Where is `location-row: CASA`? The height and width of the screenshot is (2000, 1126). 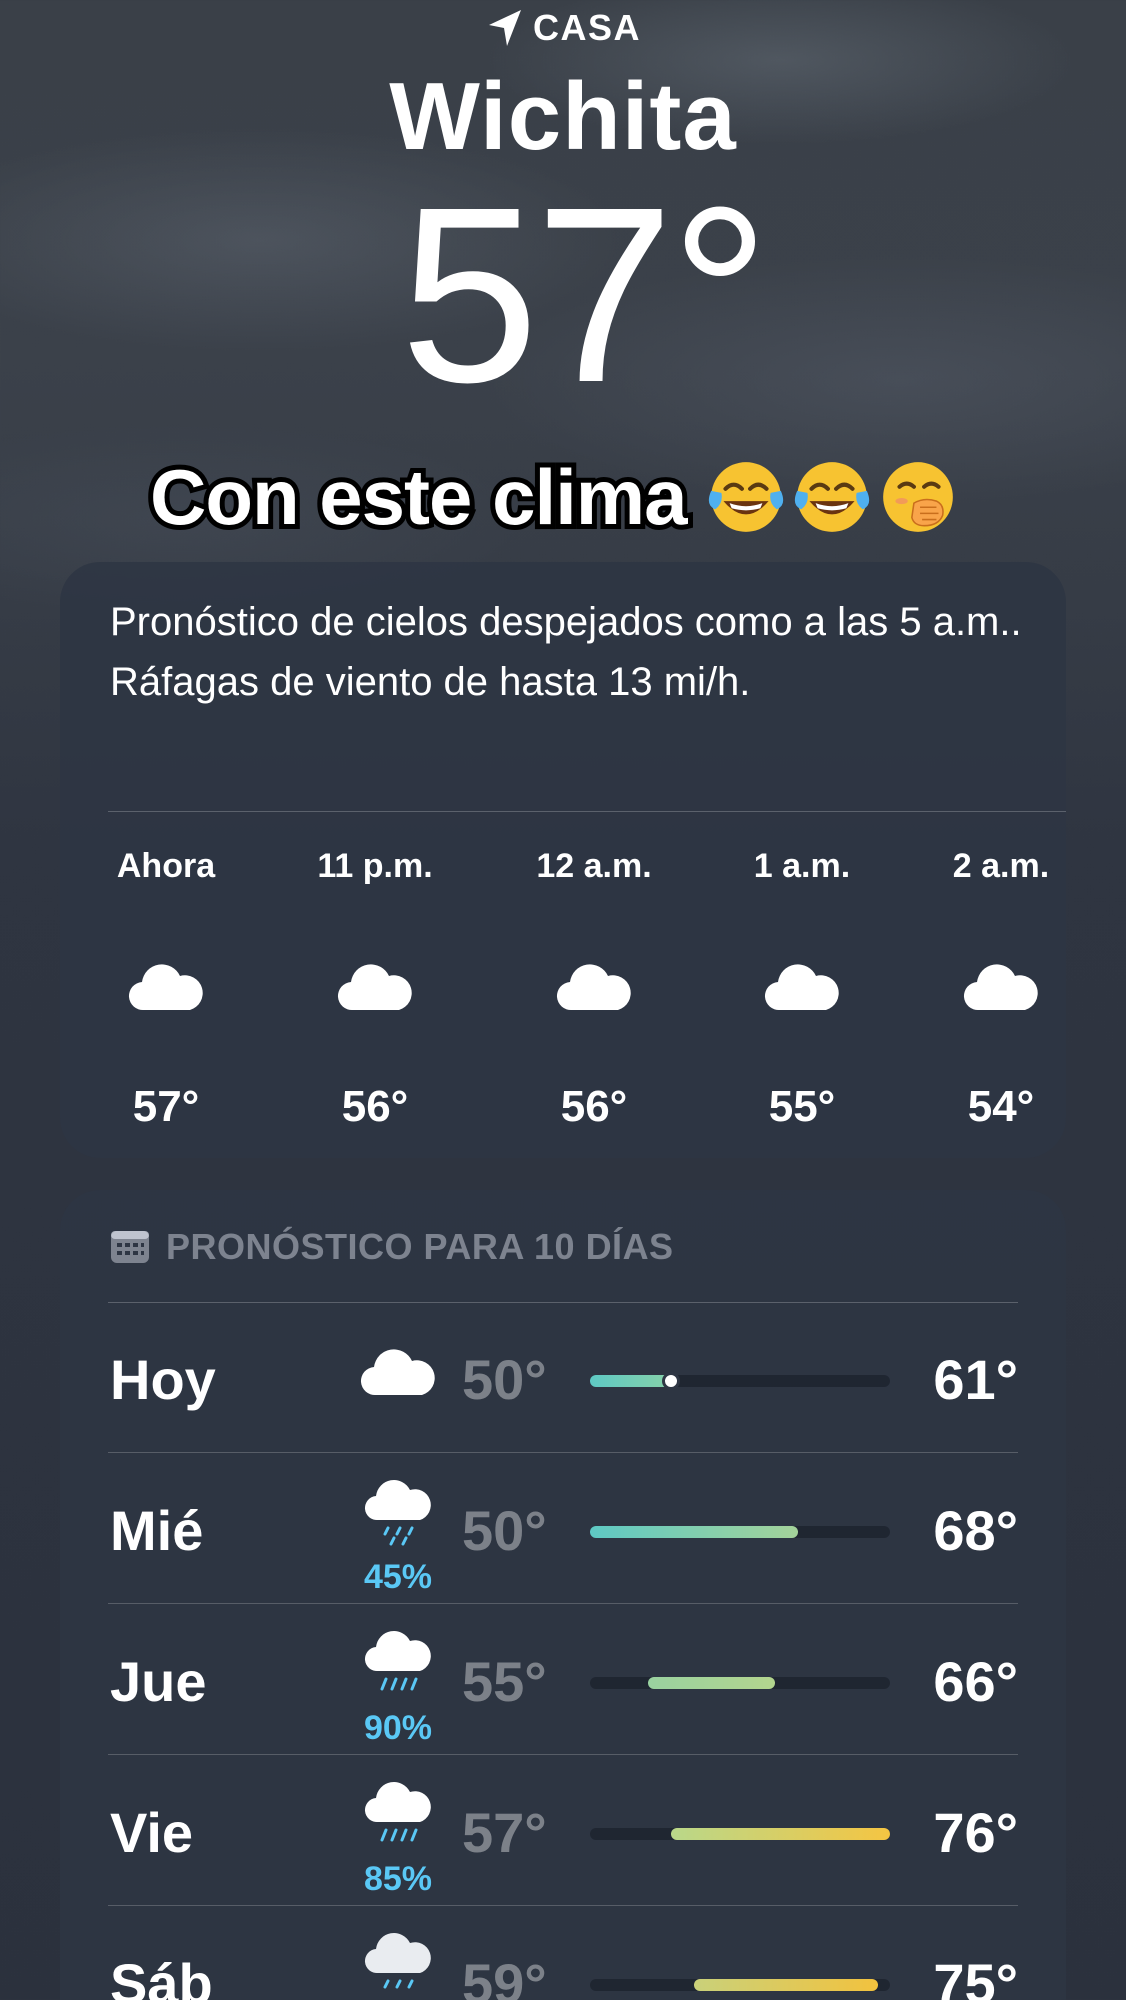 location-row: CASA is located at coordinates (563, 28).